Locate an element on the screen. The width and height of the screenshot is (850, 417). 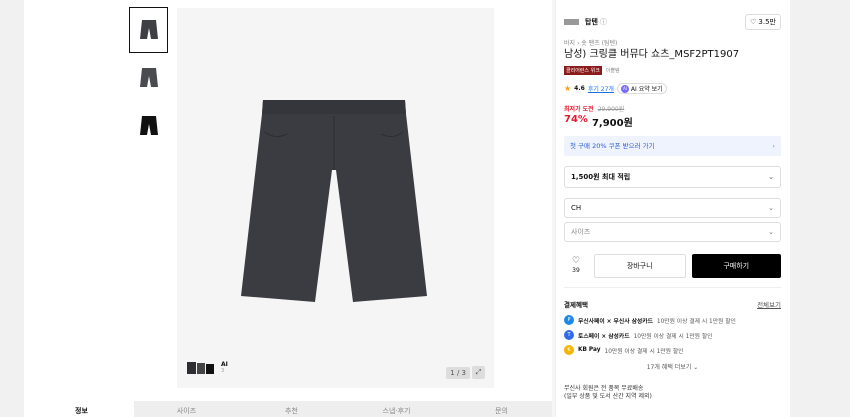
product-title: 남성) 크링클 버뮤다 쇼츠_MSF2PT1907 is located at coordinates (652, 54).